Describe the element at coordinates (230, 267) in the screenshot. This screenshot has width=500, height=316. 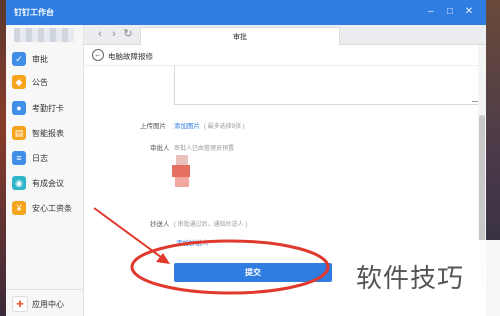
I see `highlight-ellipse` at that location.